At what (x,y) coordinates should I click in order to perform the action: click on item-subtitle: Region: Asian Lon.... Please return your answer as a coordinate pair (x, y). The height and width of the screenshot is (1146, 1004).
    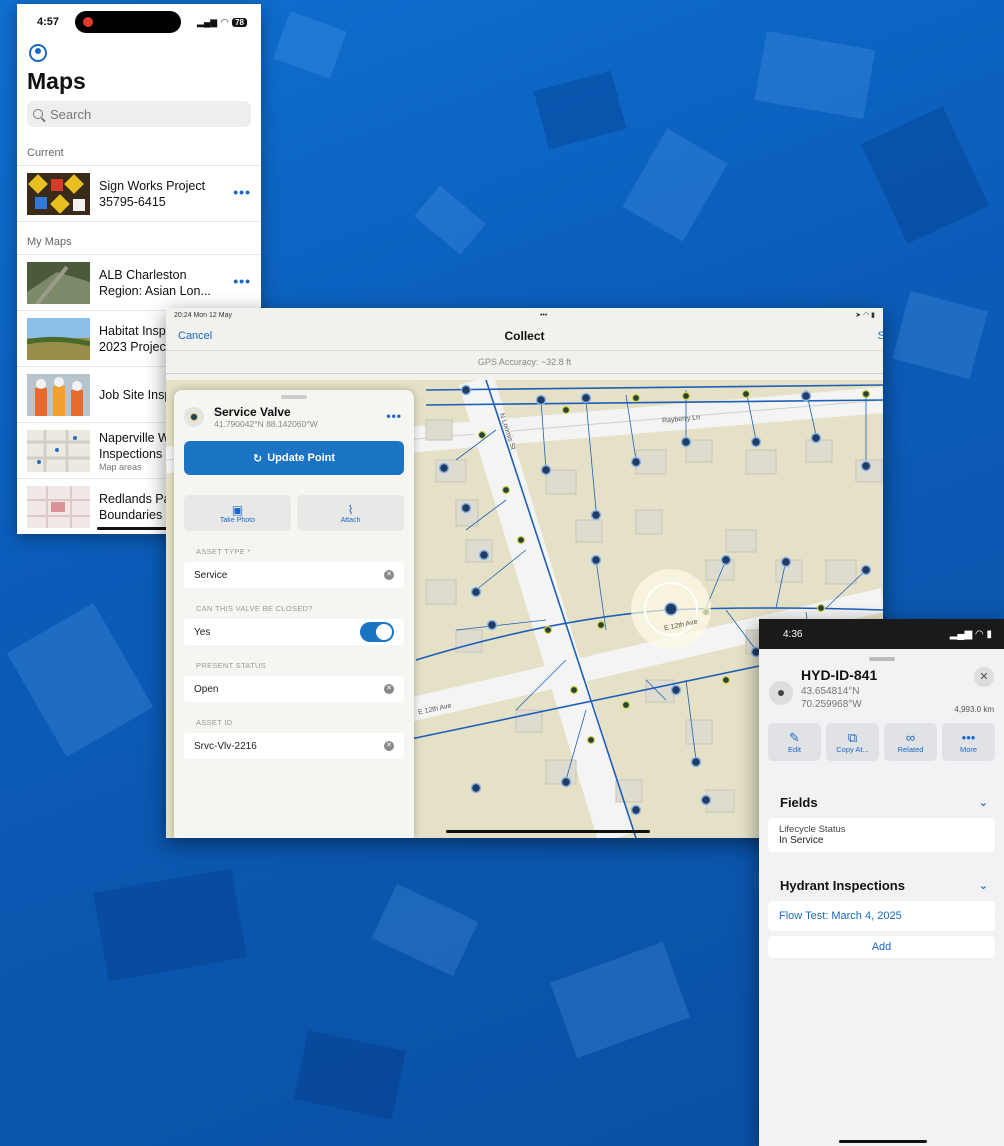
    Looking at the image, I should click on (155, 290).